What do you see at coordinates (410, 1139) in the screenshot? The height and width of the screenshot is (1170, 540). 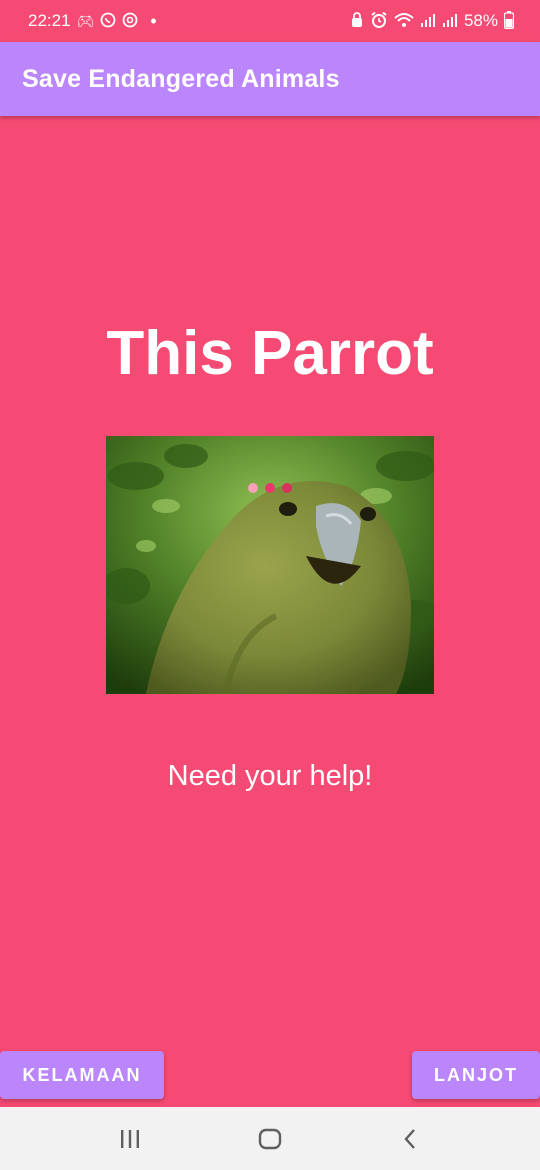 I see `back-icon` at bounding box center [410, 1139].